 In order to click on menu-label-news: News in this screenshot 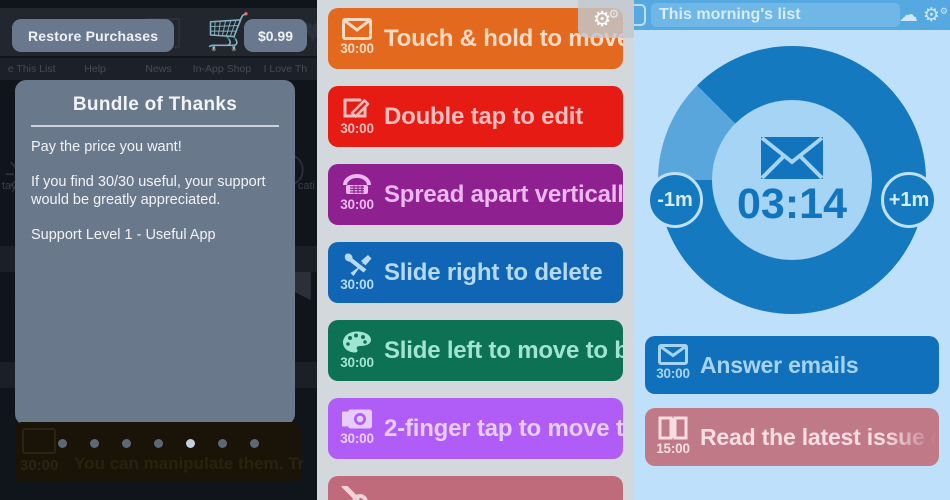, I will do `click(158, 69)`.